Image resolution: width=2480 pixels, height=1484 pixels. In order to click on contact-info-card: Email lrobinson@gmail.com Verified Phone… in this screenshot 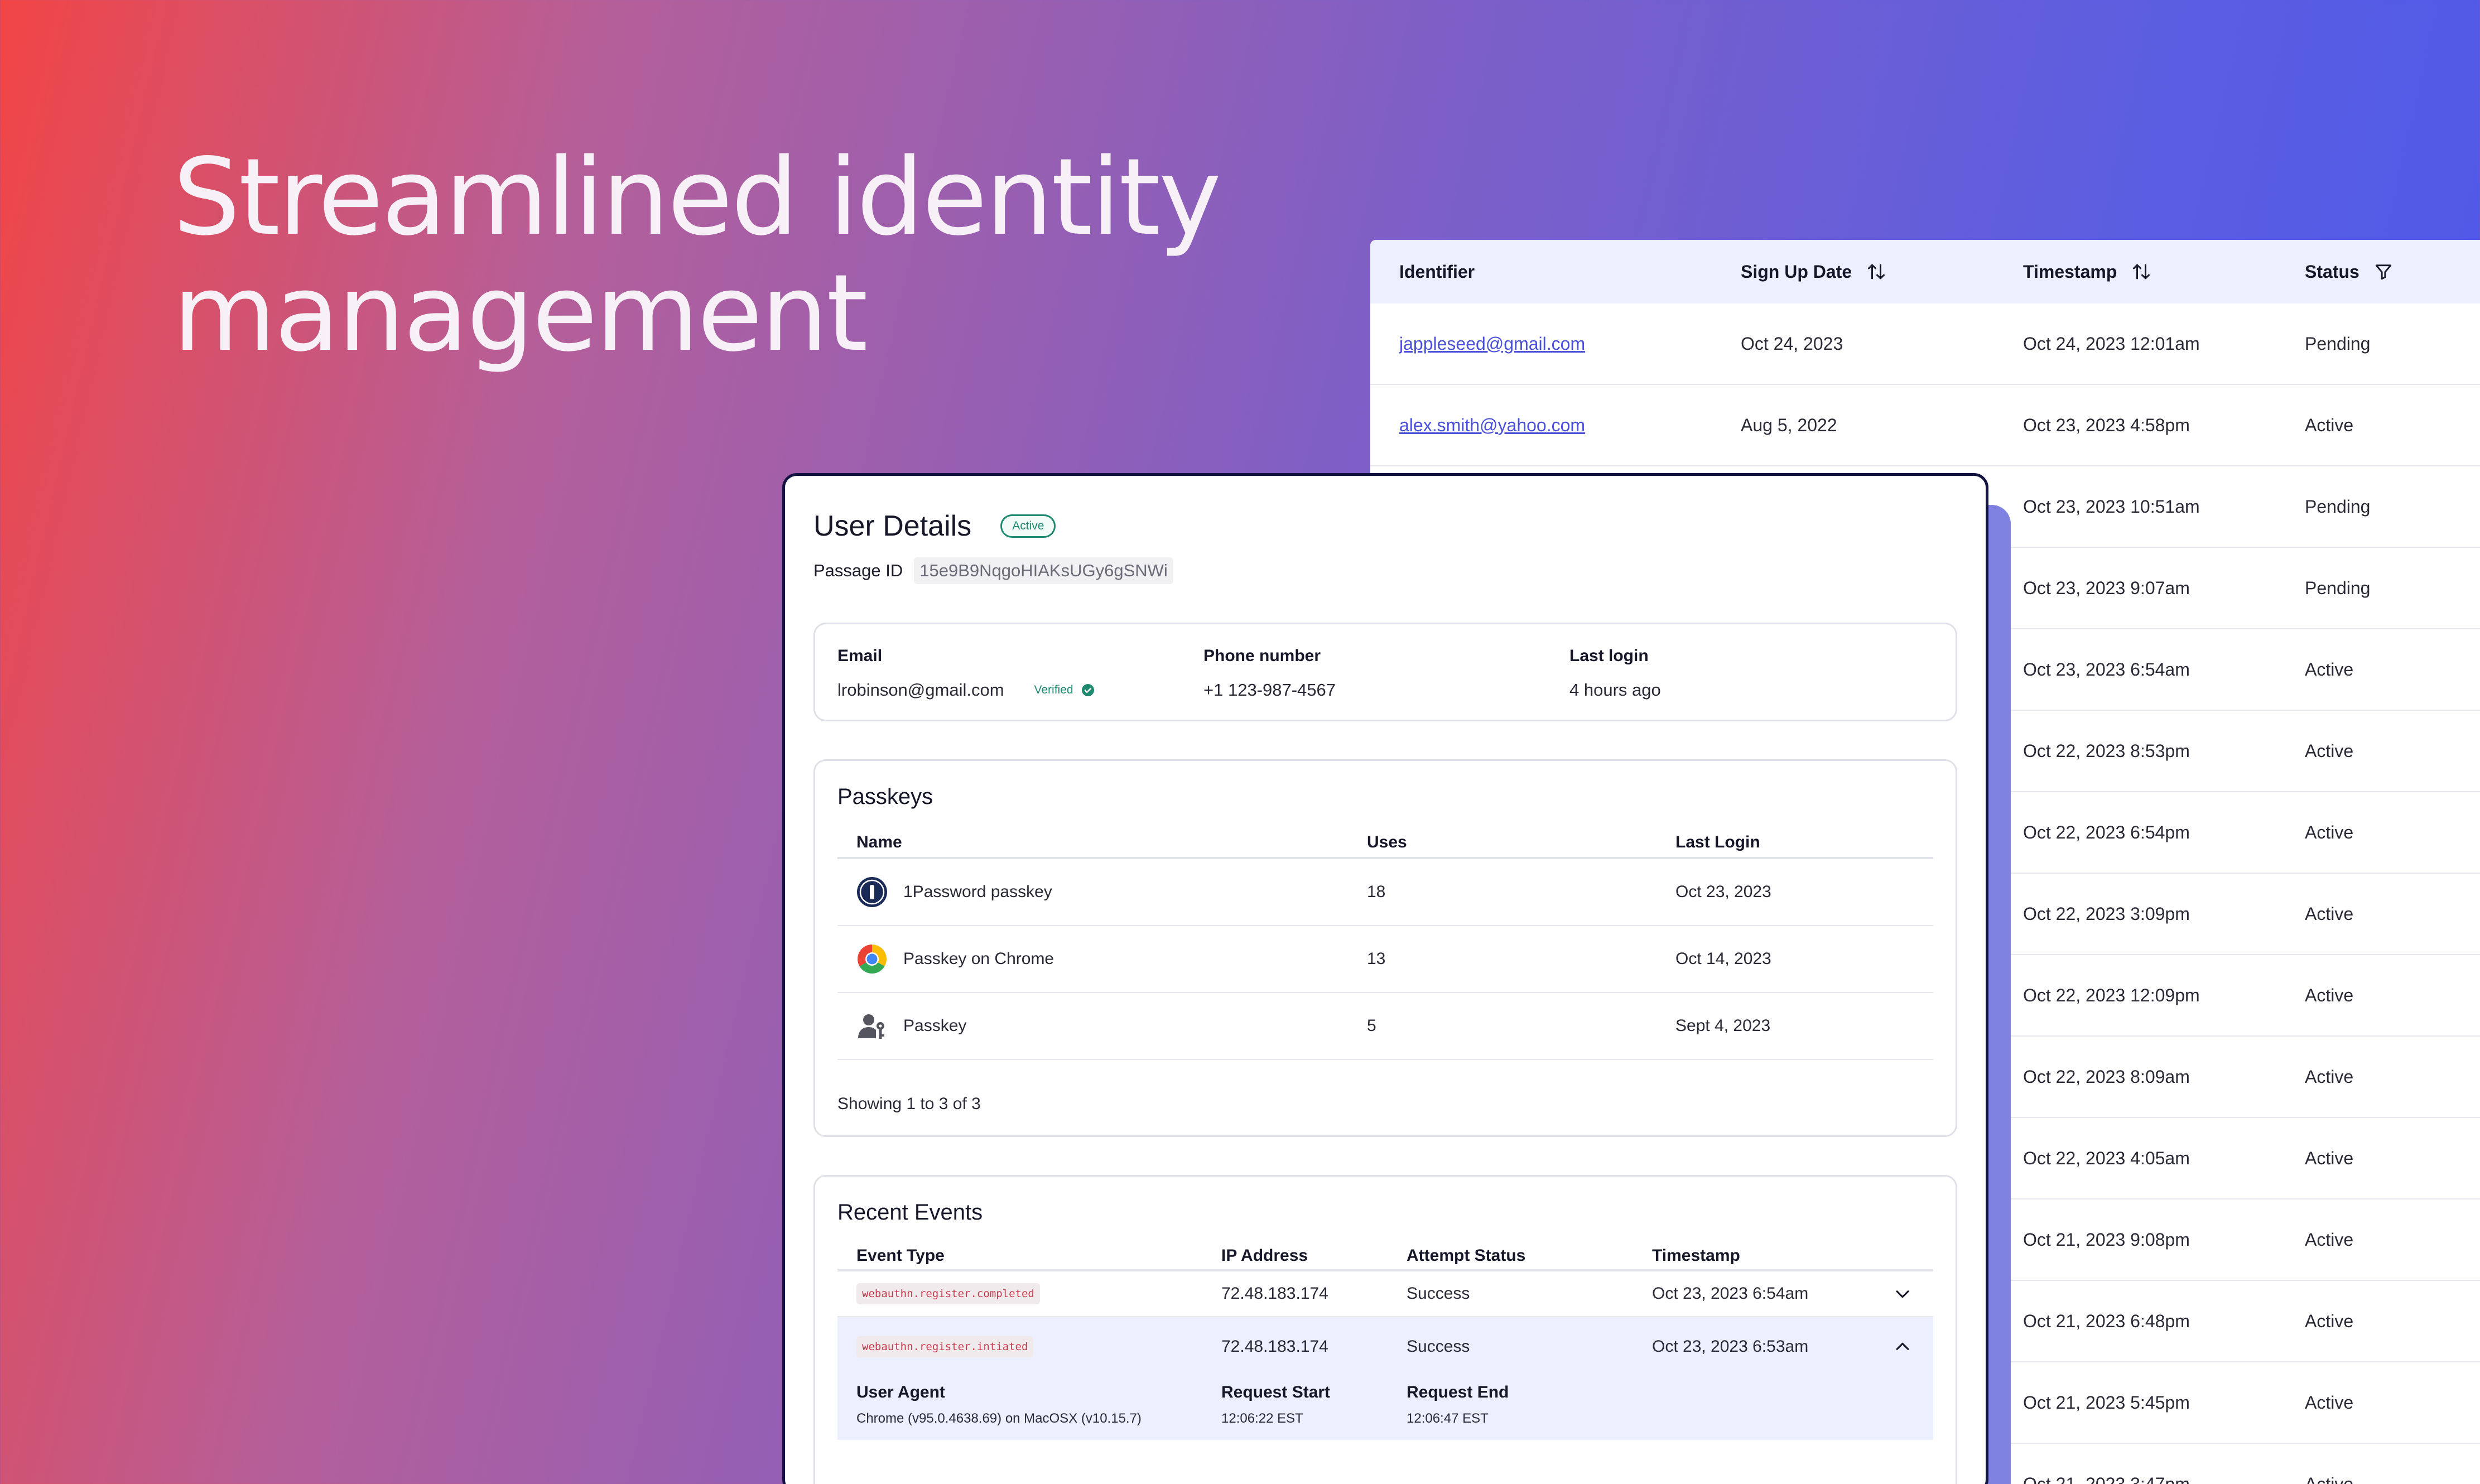, I will do `click(1385, 672)`.